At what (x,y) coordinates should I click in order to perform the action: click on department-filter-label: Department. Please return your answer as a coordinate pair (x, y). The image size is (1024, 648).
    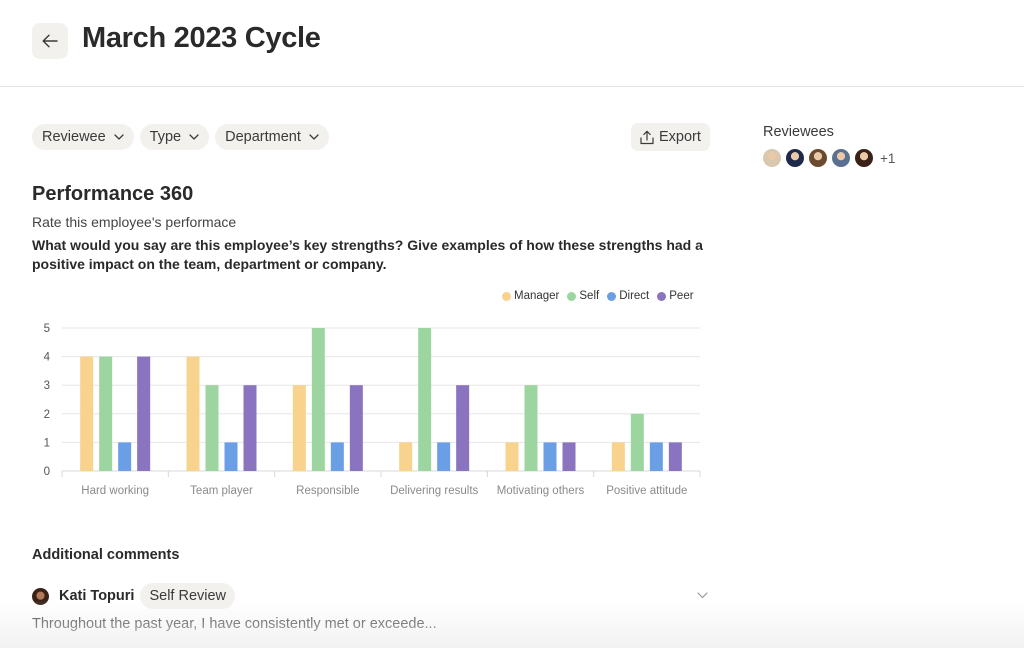
    Looking at the image, I should click on (263, 137).